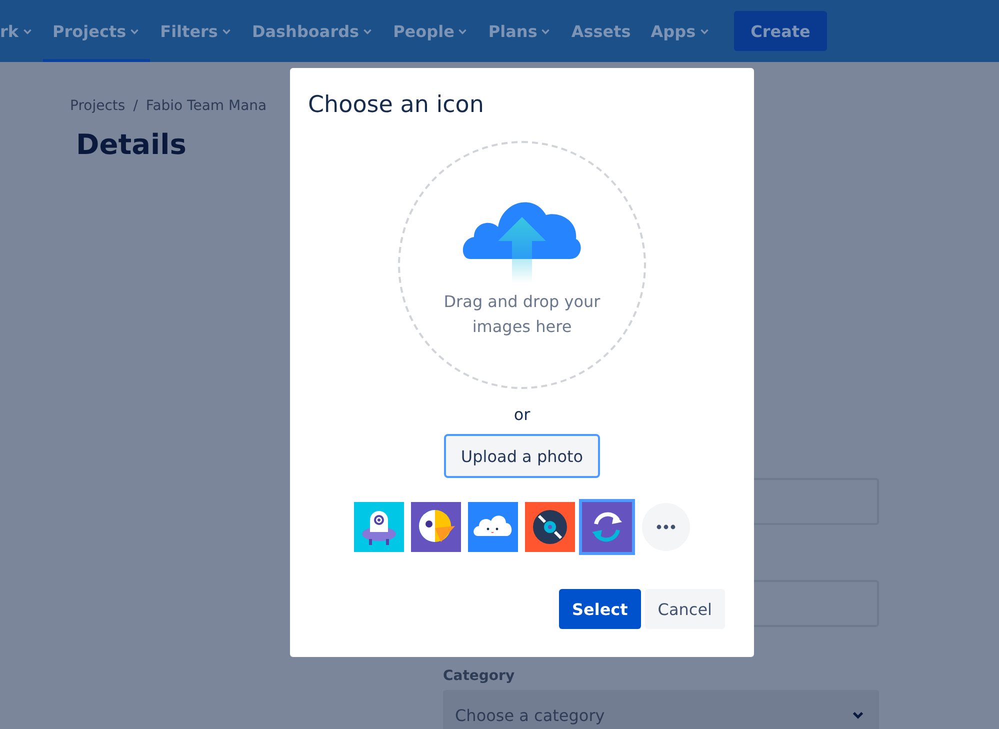 The height and width of the screenshot is (729, 999). I want to click on nav-menu-item: Plans, so click(520, 31).